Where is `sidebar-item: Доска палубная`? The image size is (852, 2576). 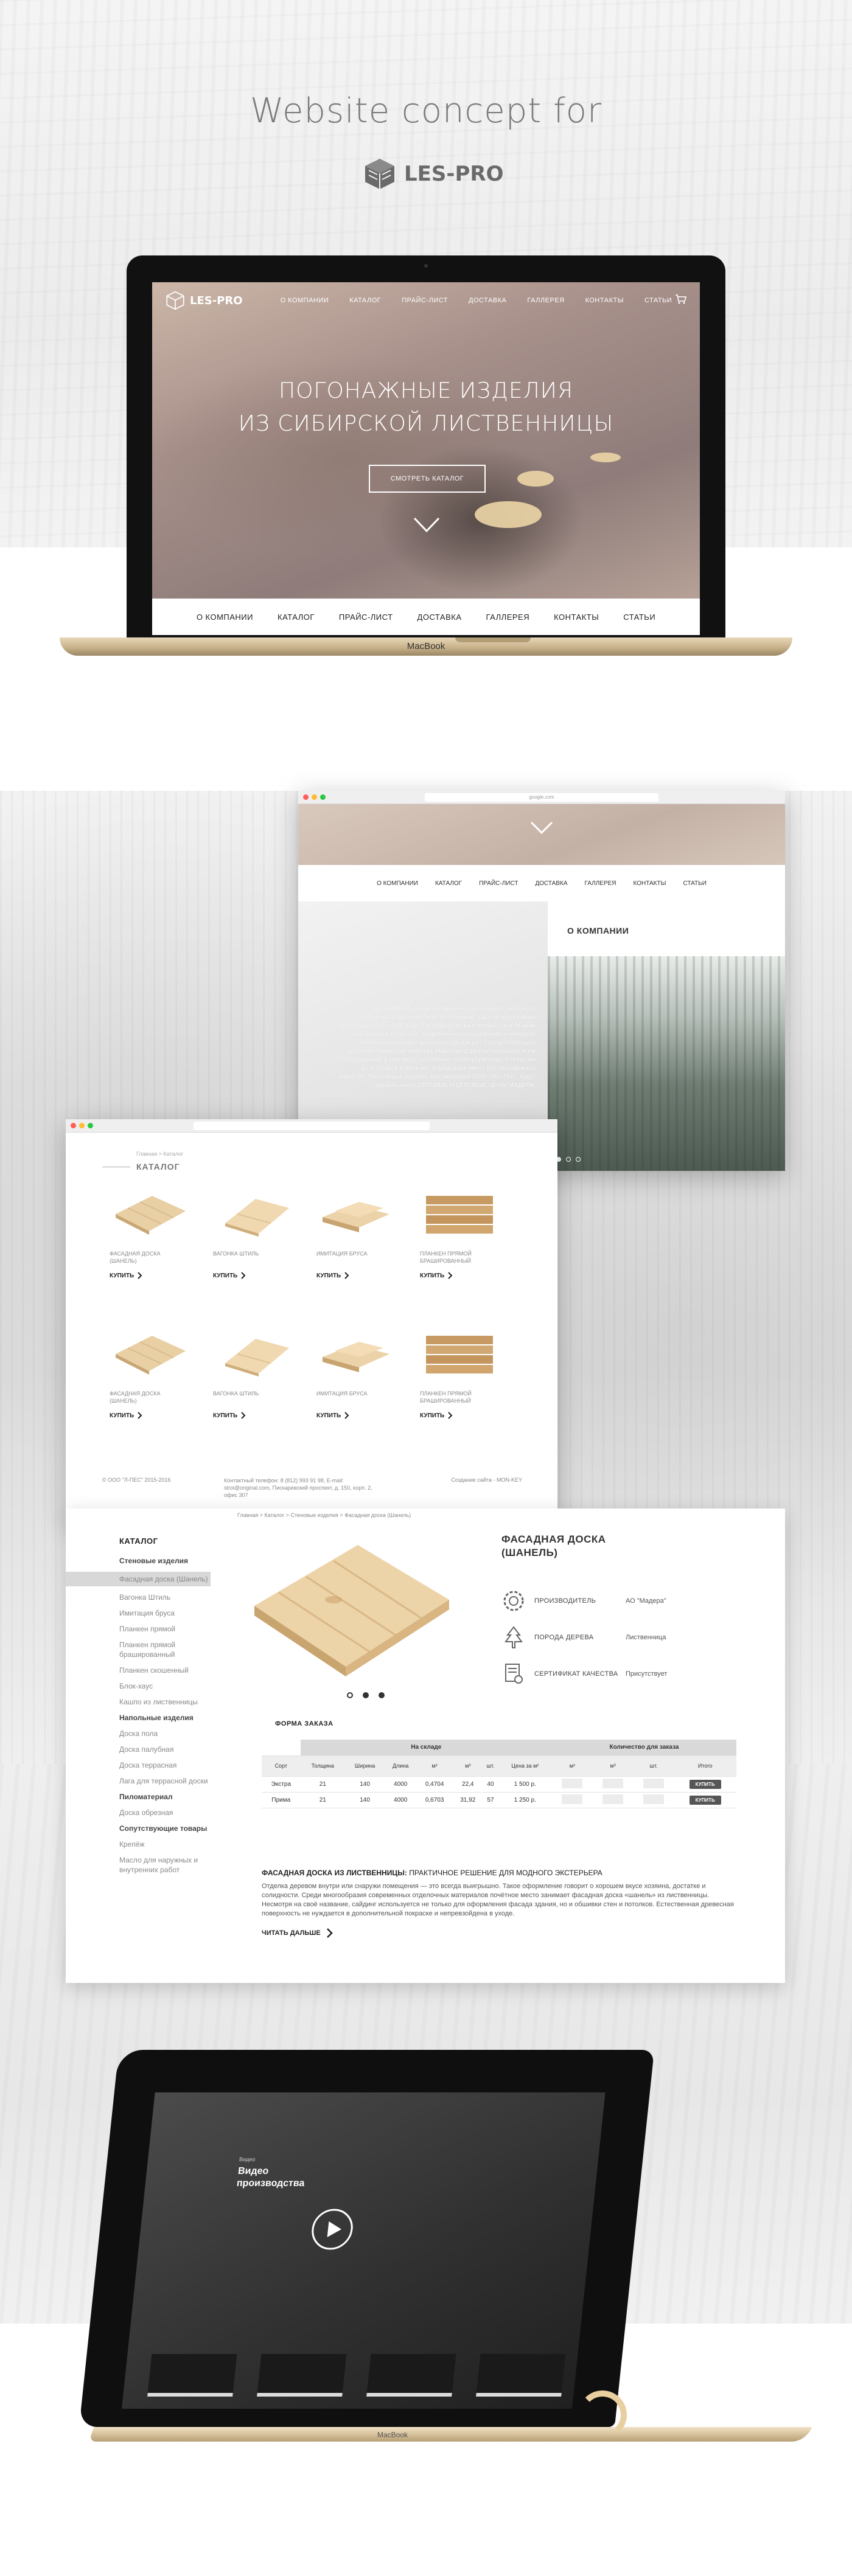 sidebar-item: Доска палубная is located at coordinates (165, 1749).